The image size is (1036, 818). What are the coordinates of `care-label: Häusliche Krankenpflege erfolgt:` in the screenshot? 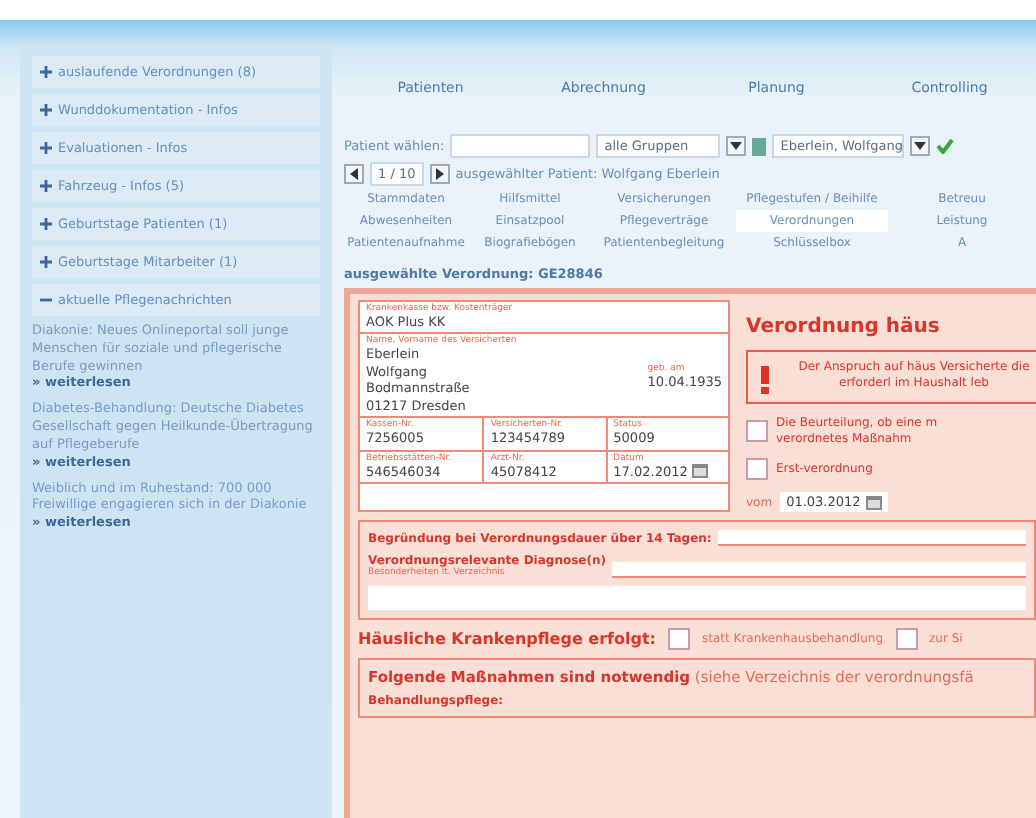 It's located at (507, 639).